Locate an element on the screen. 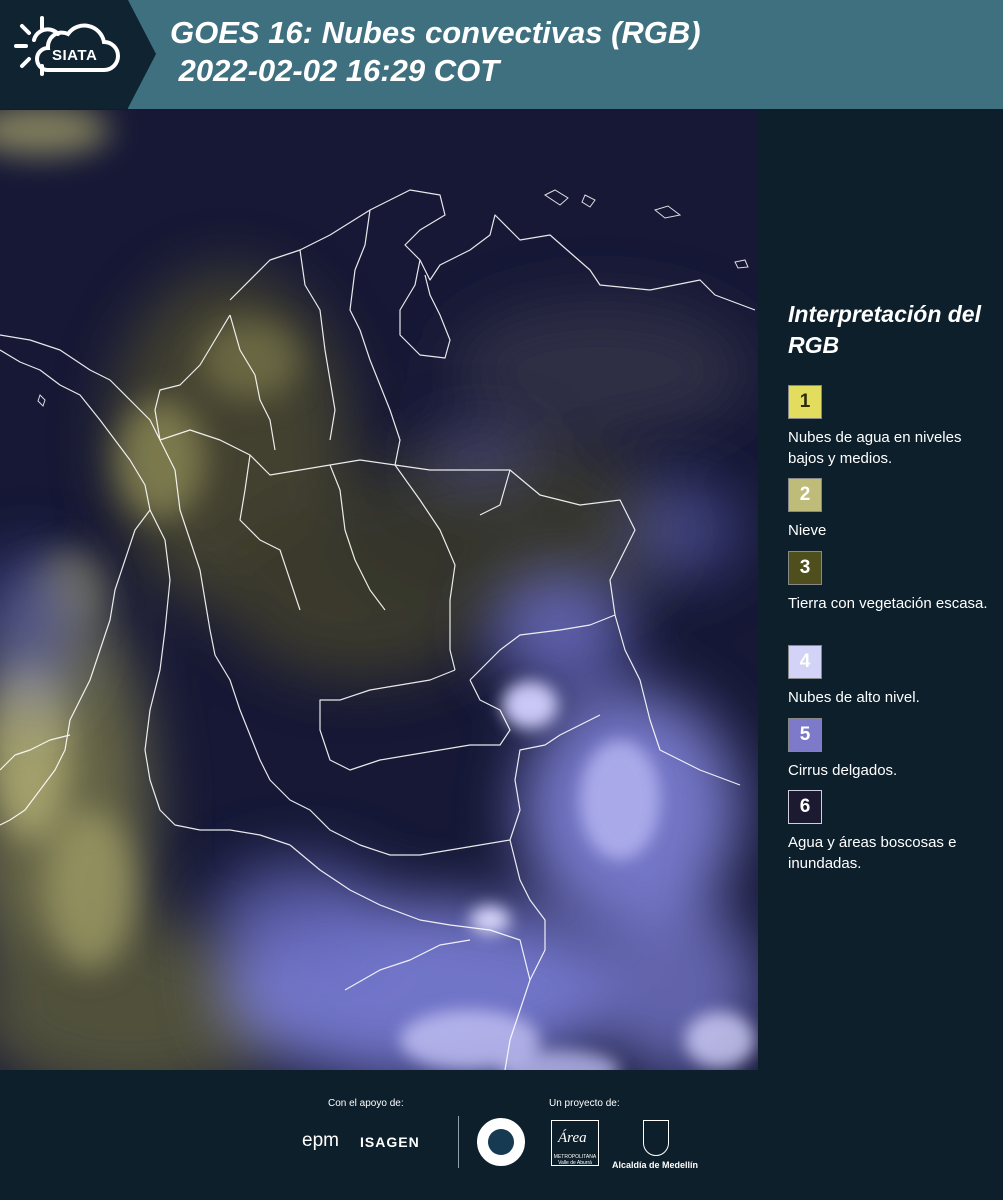 The height and width of the screenshot is (1200, 1003). support-label: Con el apoyo de: is located at coordinates (366, 1103).